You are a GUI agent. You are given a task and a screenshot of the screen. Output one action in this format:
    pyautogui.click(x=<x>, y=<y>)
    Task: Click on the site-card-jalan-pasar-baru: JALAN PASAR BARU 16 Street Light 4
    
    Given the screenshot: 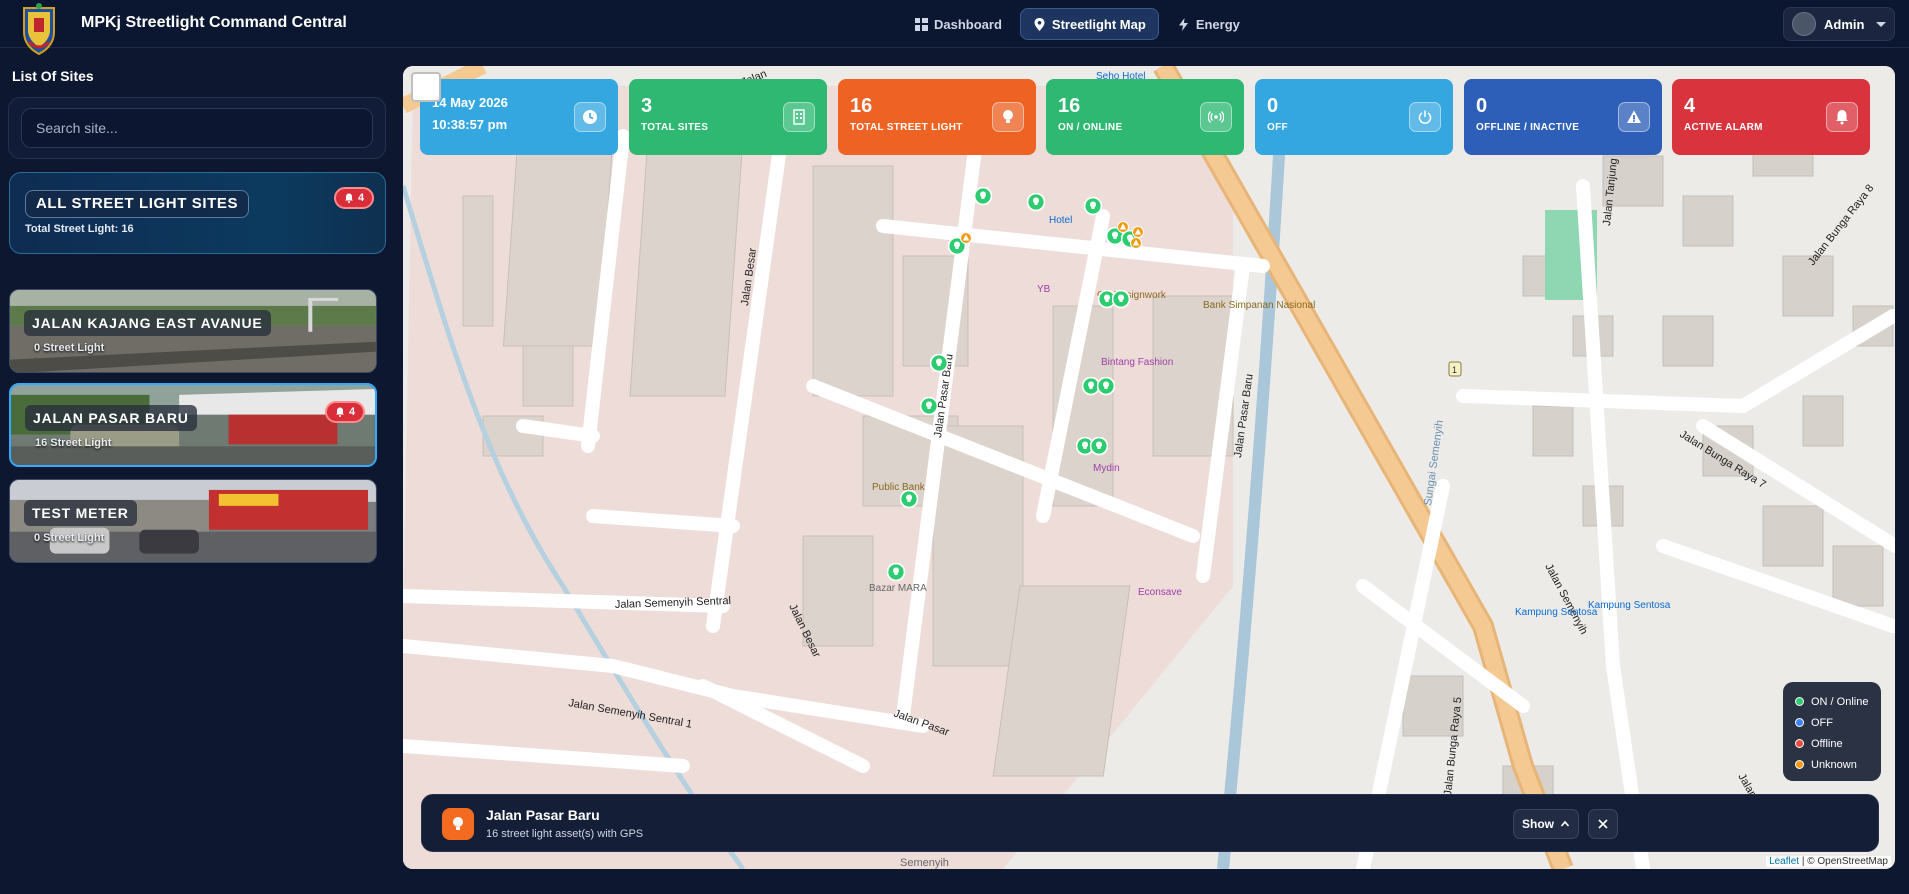 What is the action you would take?
    pyautogui.click(x=193, y=425)
    